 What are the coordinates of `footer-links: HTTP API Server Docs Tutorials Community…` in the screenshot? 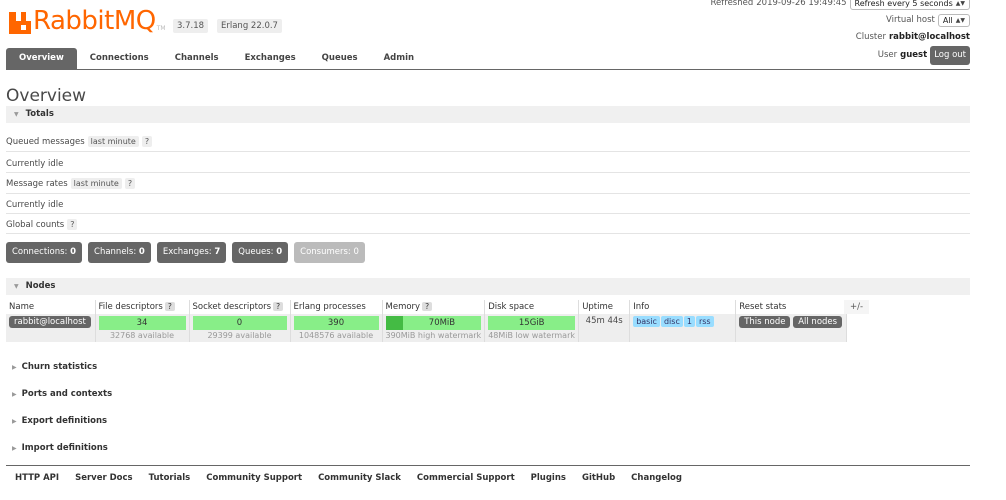 It's located at (488, 474).